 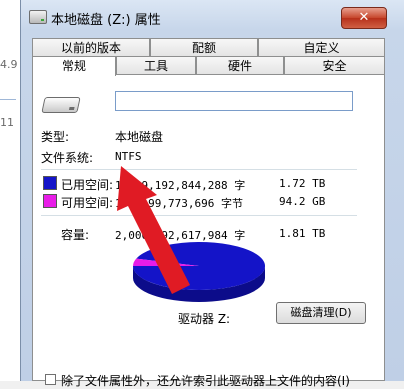 I want to click on free-space-size: 94.2 GB, so click(x=302, y=201).